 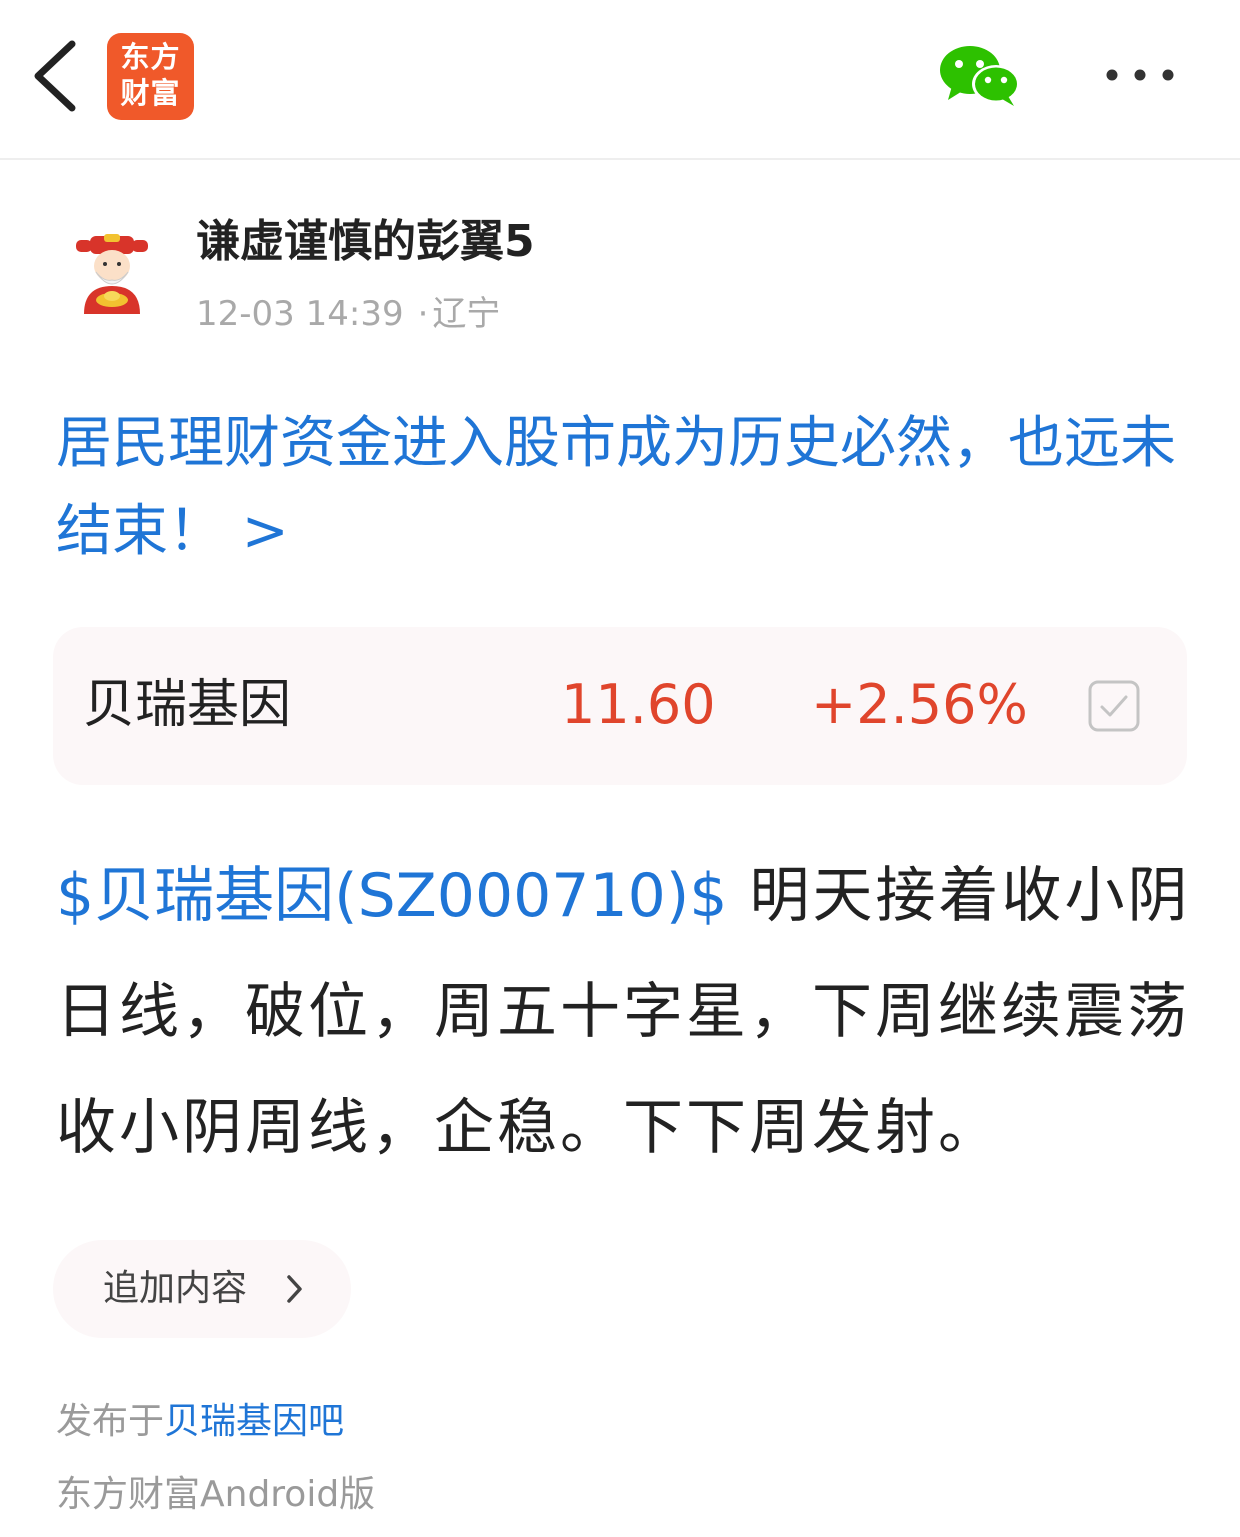 What do you see at coordinates (294, 1289) in the screenshot?
I see `chevron-right-icon` at bounding box center [294, 1289].